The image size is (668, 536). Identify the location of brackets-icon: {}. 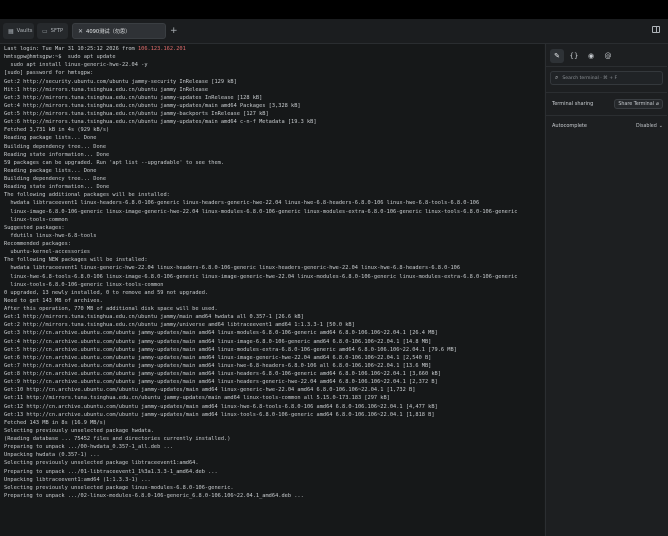
(574, 56).